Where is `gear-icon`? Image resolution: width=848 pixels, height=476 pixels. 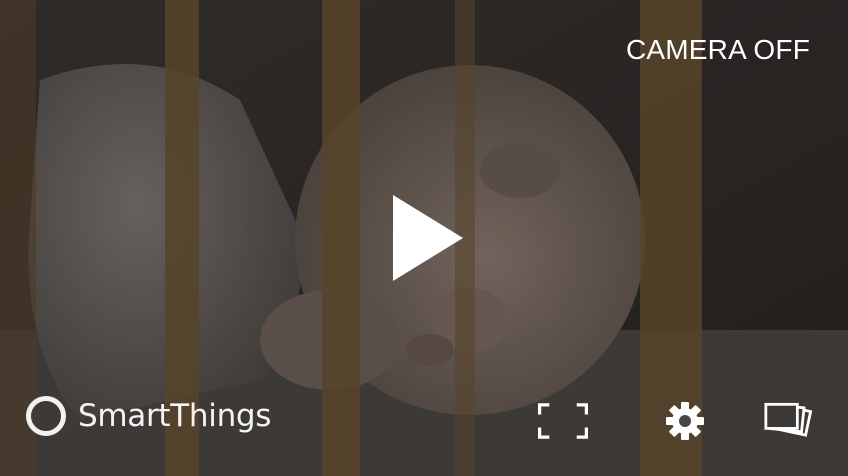
gear-icon is located at coordinates (685, 421).